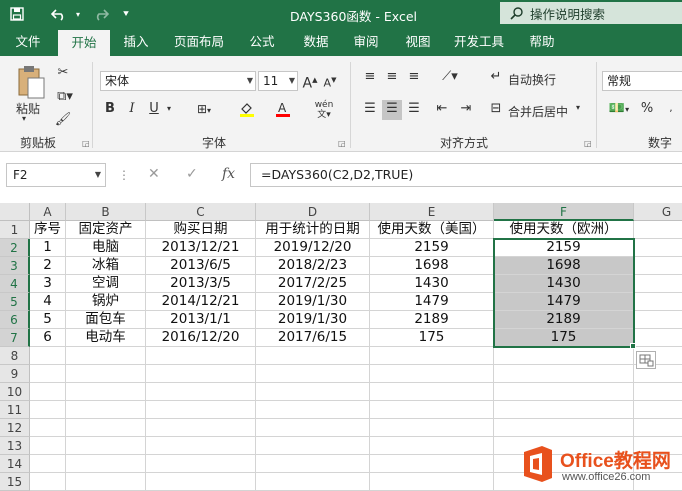  What do you see at coordinates (15, 266) in the screenshot?
I see `row-header-3: 3` at bounding box center [15, 266].